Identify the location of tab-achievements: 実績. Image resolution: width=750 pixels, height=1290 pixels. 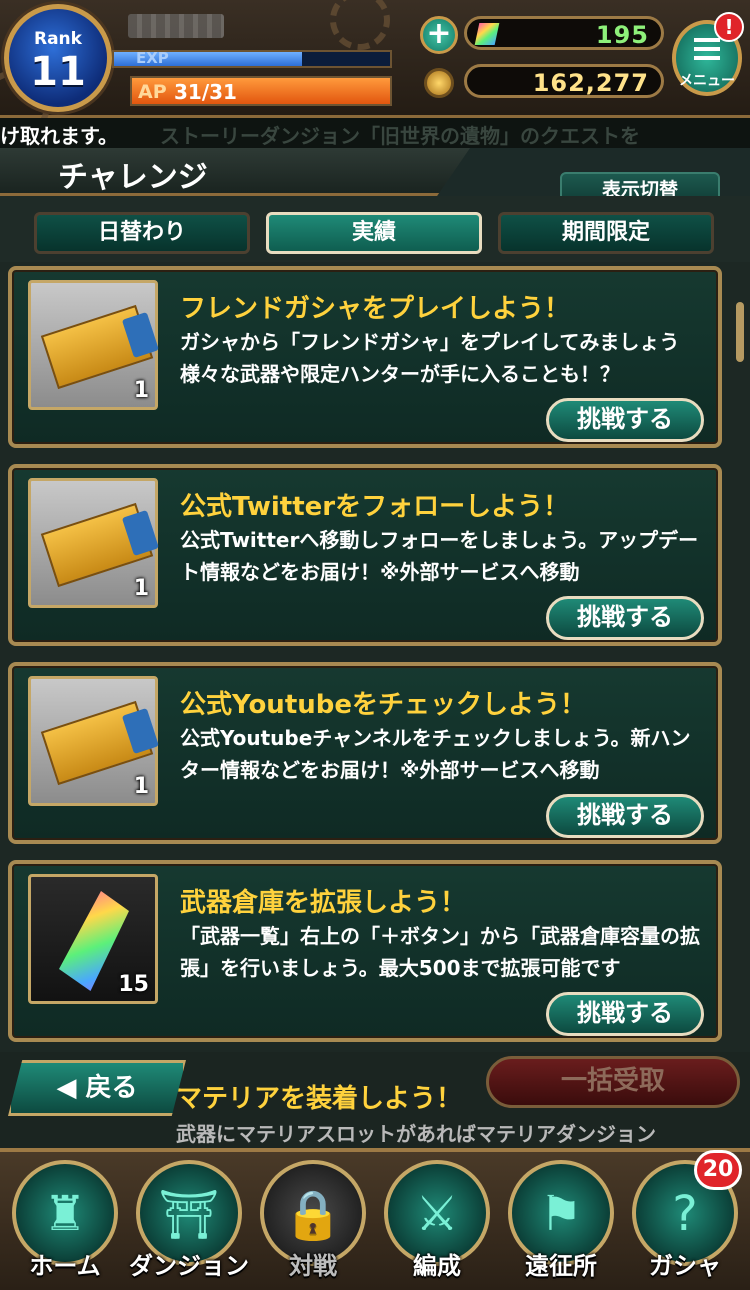
(374, 233).